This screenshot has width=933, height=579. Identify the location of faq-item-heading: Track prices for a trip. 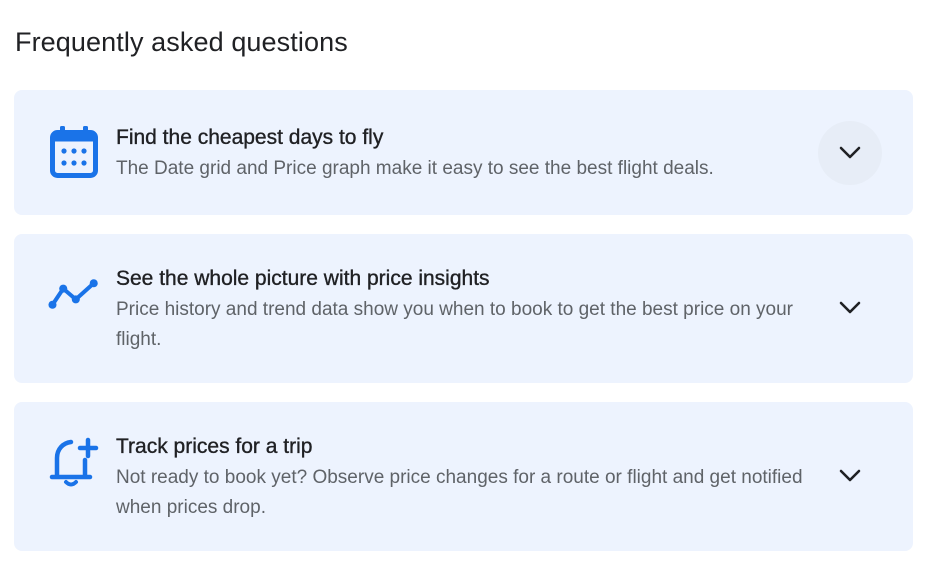
(214, 446).